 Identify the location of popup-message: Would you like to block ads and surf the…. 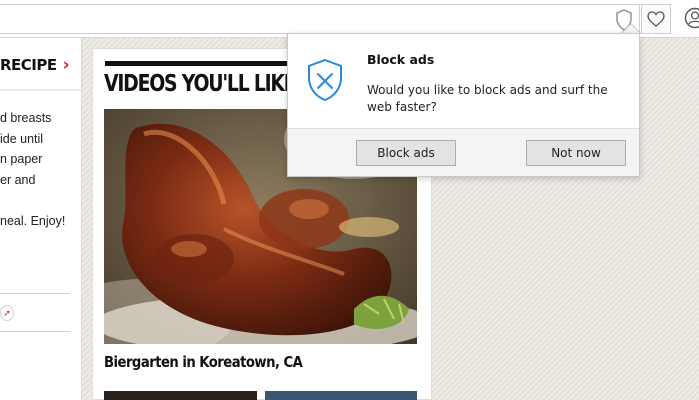
(487, 98).